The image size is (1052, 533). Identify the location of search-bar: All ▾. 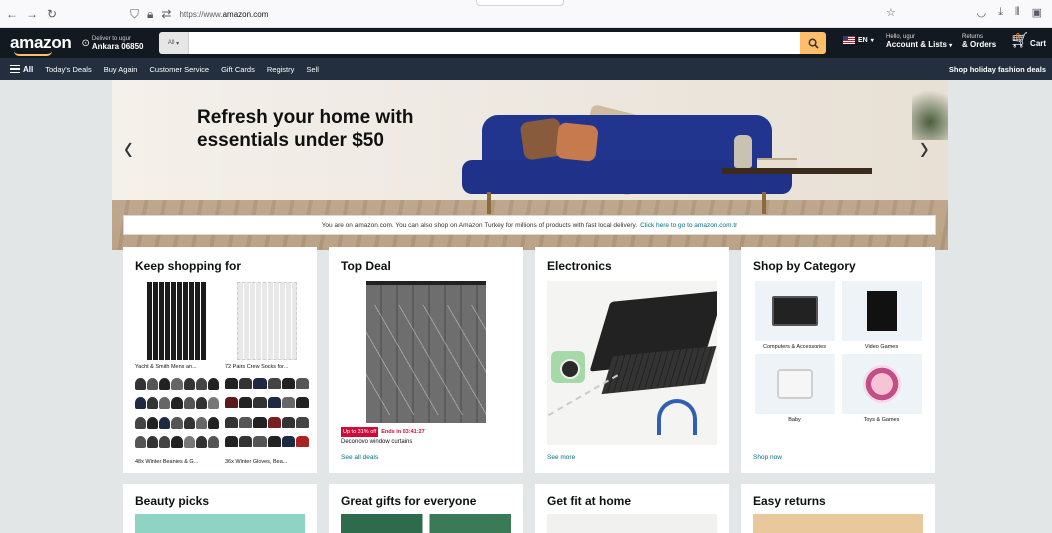
(492, 43).